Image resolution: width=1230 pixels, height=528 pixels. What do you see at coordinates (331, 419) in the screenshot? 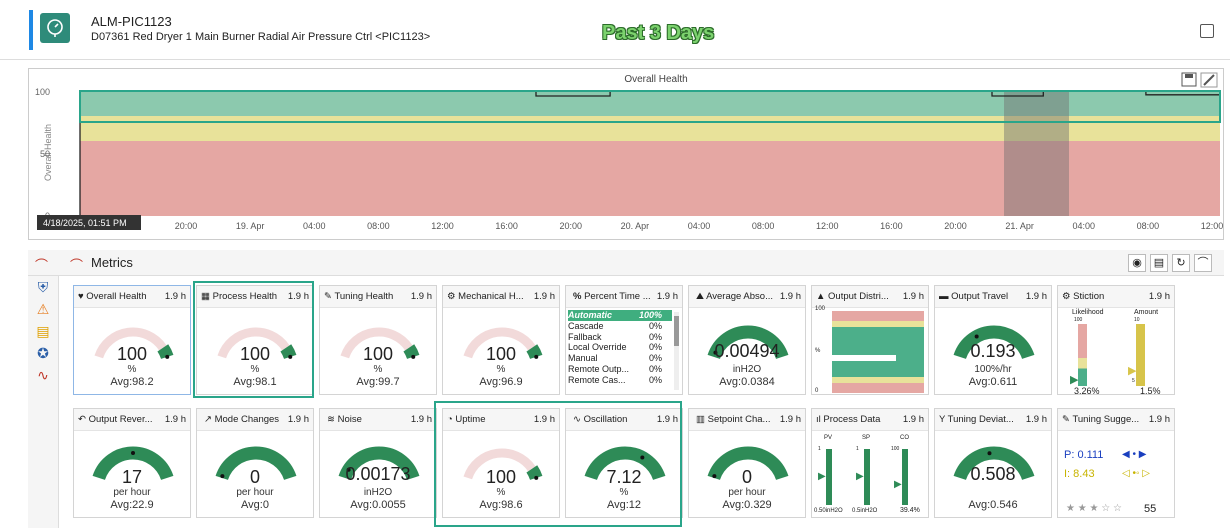
I see `noise-icon: ≋` at bounding box center [331, 419].